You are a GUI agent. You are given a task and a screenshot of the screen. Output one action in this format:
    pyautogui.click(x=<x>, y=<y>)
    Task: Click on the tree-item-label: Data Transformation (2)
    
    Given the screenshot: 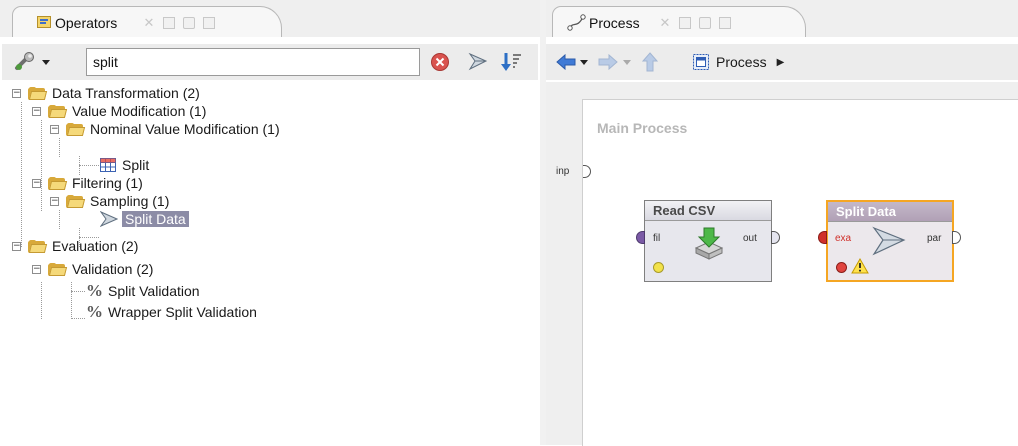 What is the action you would take?
    pyautogui.click(x=126, y=93)
    